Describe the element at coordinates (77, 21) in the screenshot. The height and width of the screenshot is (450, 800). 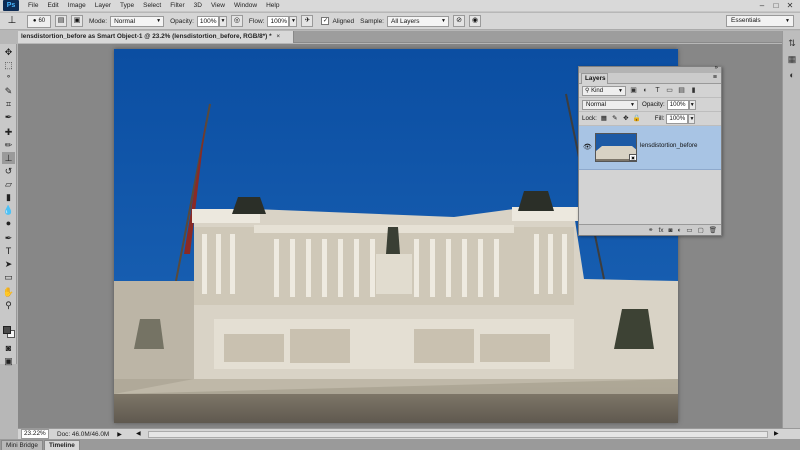
I see `clone-source-panel-icon: ▣` at that location.